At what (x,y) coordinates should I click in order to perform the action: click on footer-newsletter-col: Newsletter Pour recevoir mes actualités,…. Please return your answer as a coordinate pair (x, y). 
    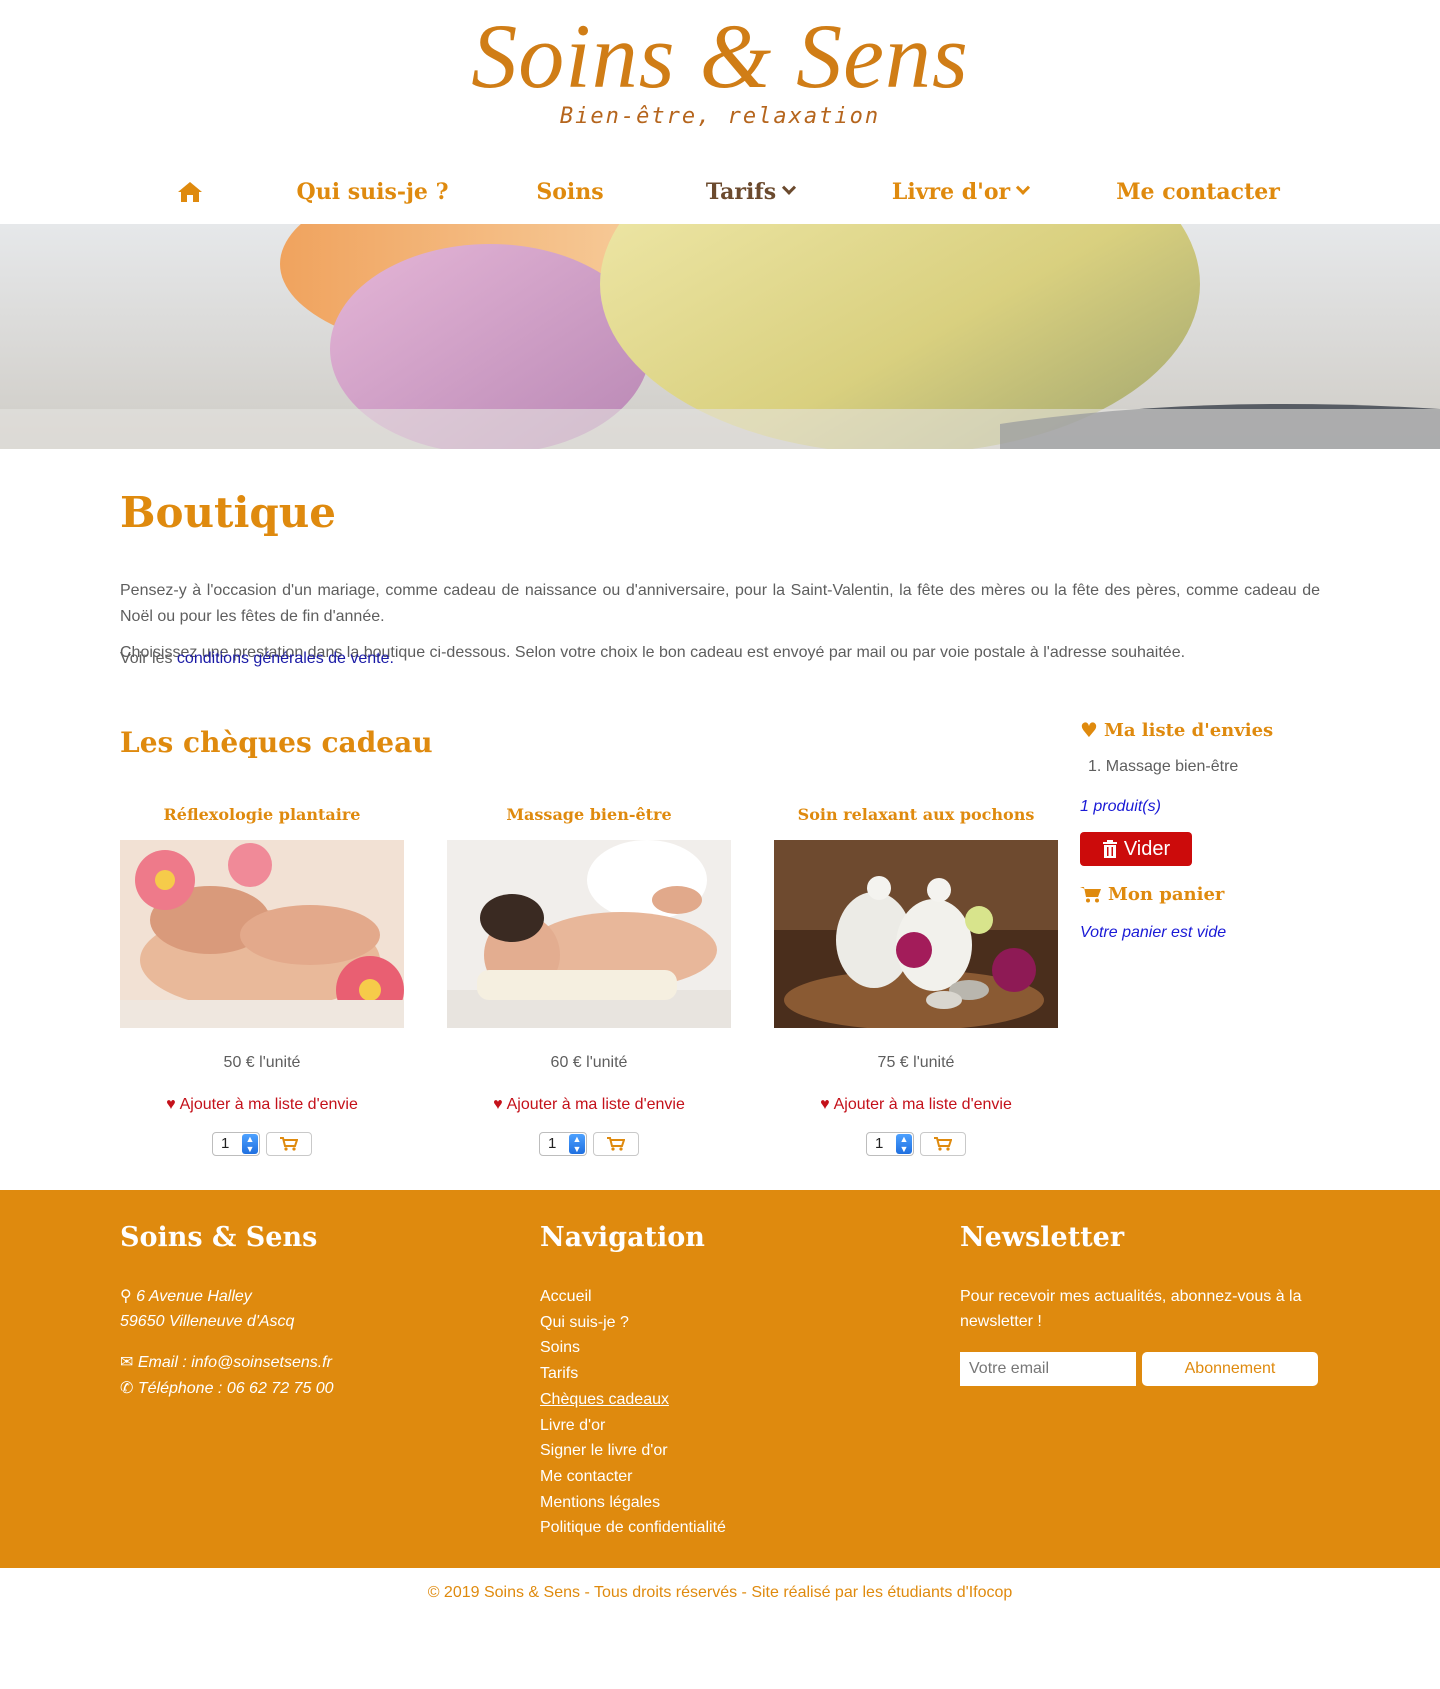
    Looking at the image, I should click on (1150, 1304).